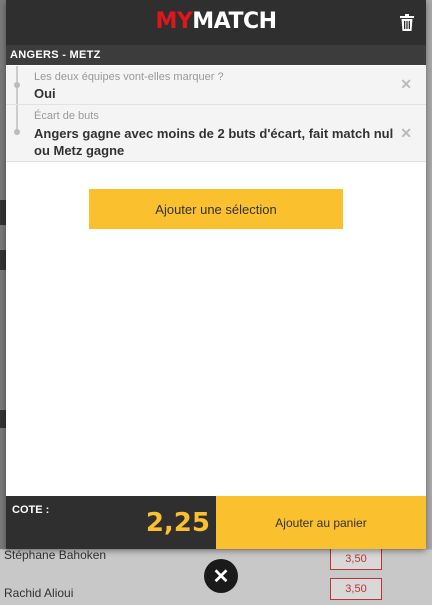  Describe the element at coordinates (111, 522) in the screenshot. I see `odds-box: COTE : 2,25` at that location.